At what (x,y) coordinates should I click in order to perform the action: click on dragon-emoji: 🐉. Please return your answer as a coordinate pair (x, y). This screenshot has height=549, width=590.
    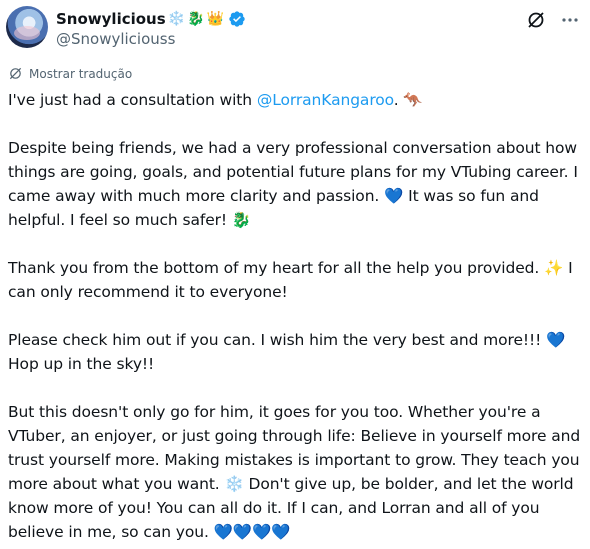
    Looking at the image, I should click on (196, 19).